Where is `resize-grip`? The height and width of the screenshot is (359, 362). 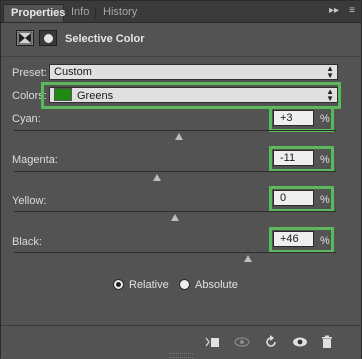 resize-grip is located at coordinates (181, 355).